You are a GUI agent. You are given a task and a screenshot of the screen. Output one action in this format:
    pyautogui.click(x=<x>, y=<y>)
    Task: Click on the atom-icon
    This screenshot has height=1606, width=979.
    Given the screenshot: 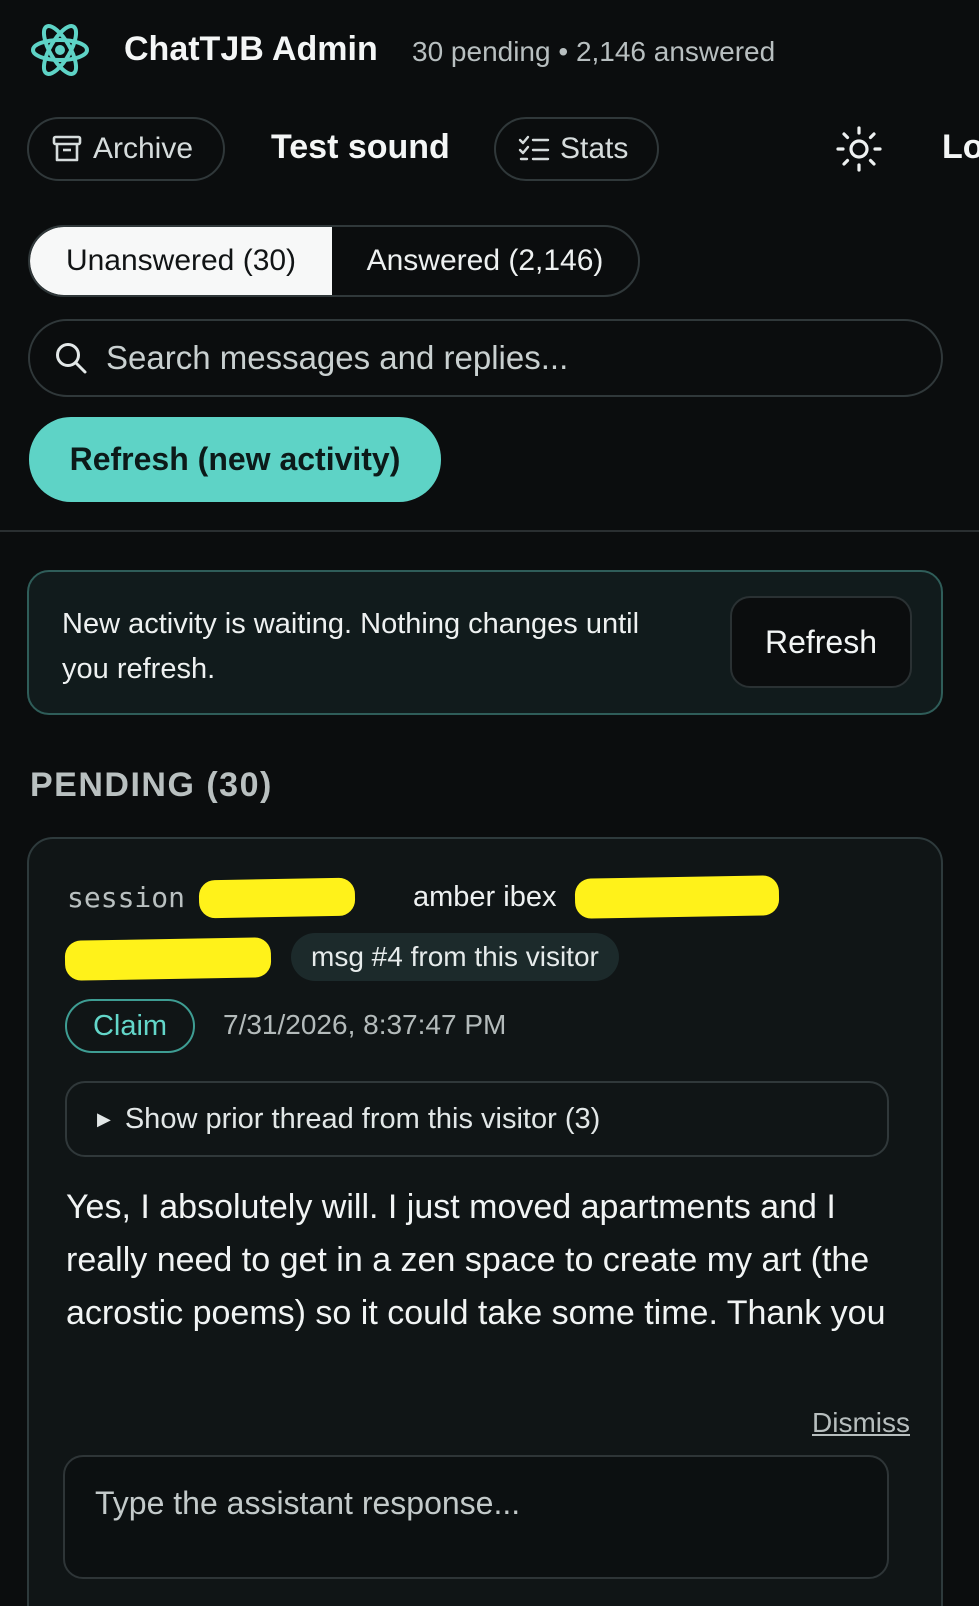 What is the action you would take?
    pyautogui.click(x=60, y=50)
    